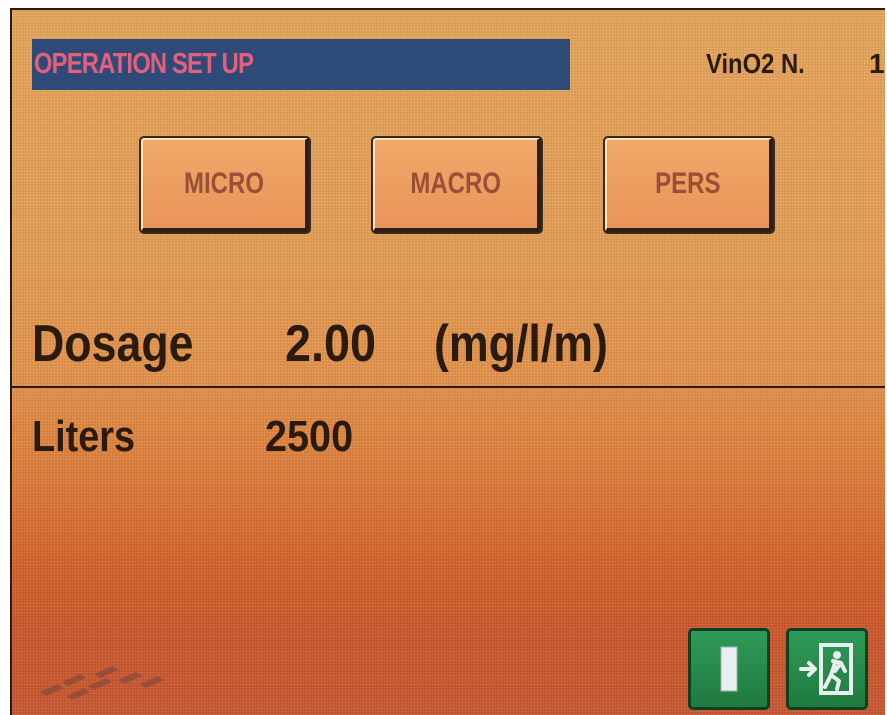 The image size is (887, 715). What do you see at coordinates (144, 64) in the screenshot?
I see `page-title: OPERATION SET UP` at bounding box center [144, 64].